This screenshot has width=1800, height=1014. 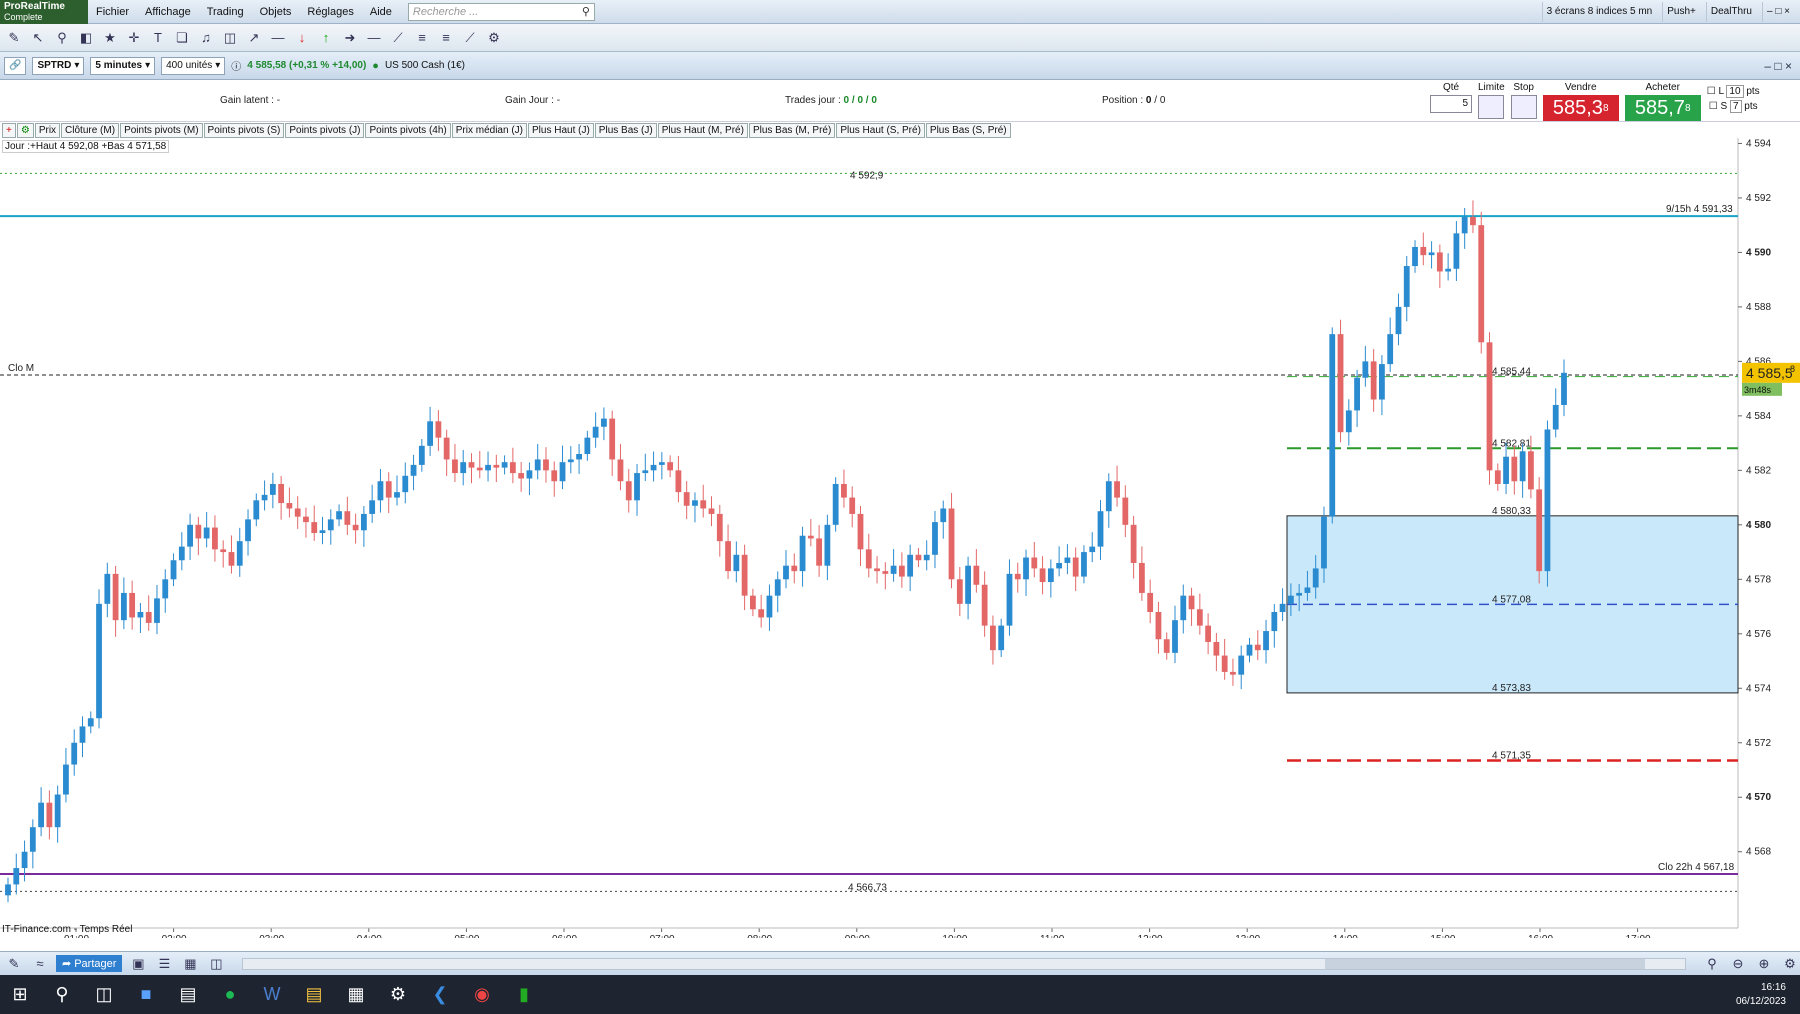 What do you see at coordinates (244, 130) in the screenshot?
I see `indicator-pivots-s: Points pivots (S)` at bounding box center [244, 130].